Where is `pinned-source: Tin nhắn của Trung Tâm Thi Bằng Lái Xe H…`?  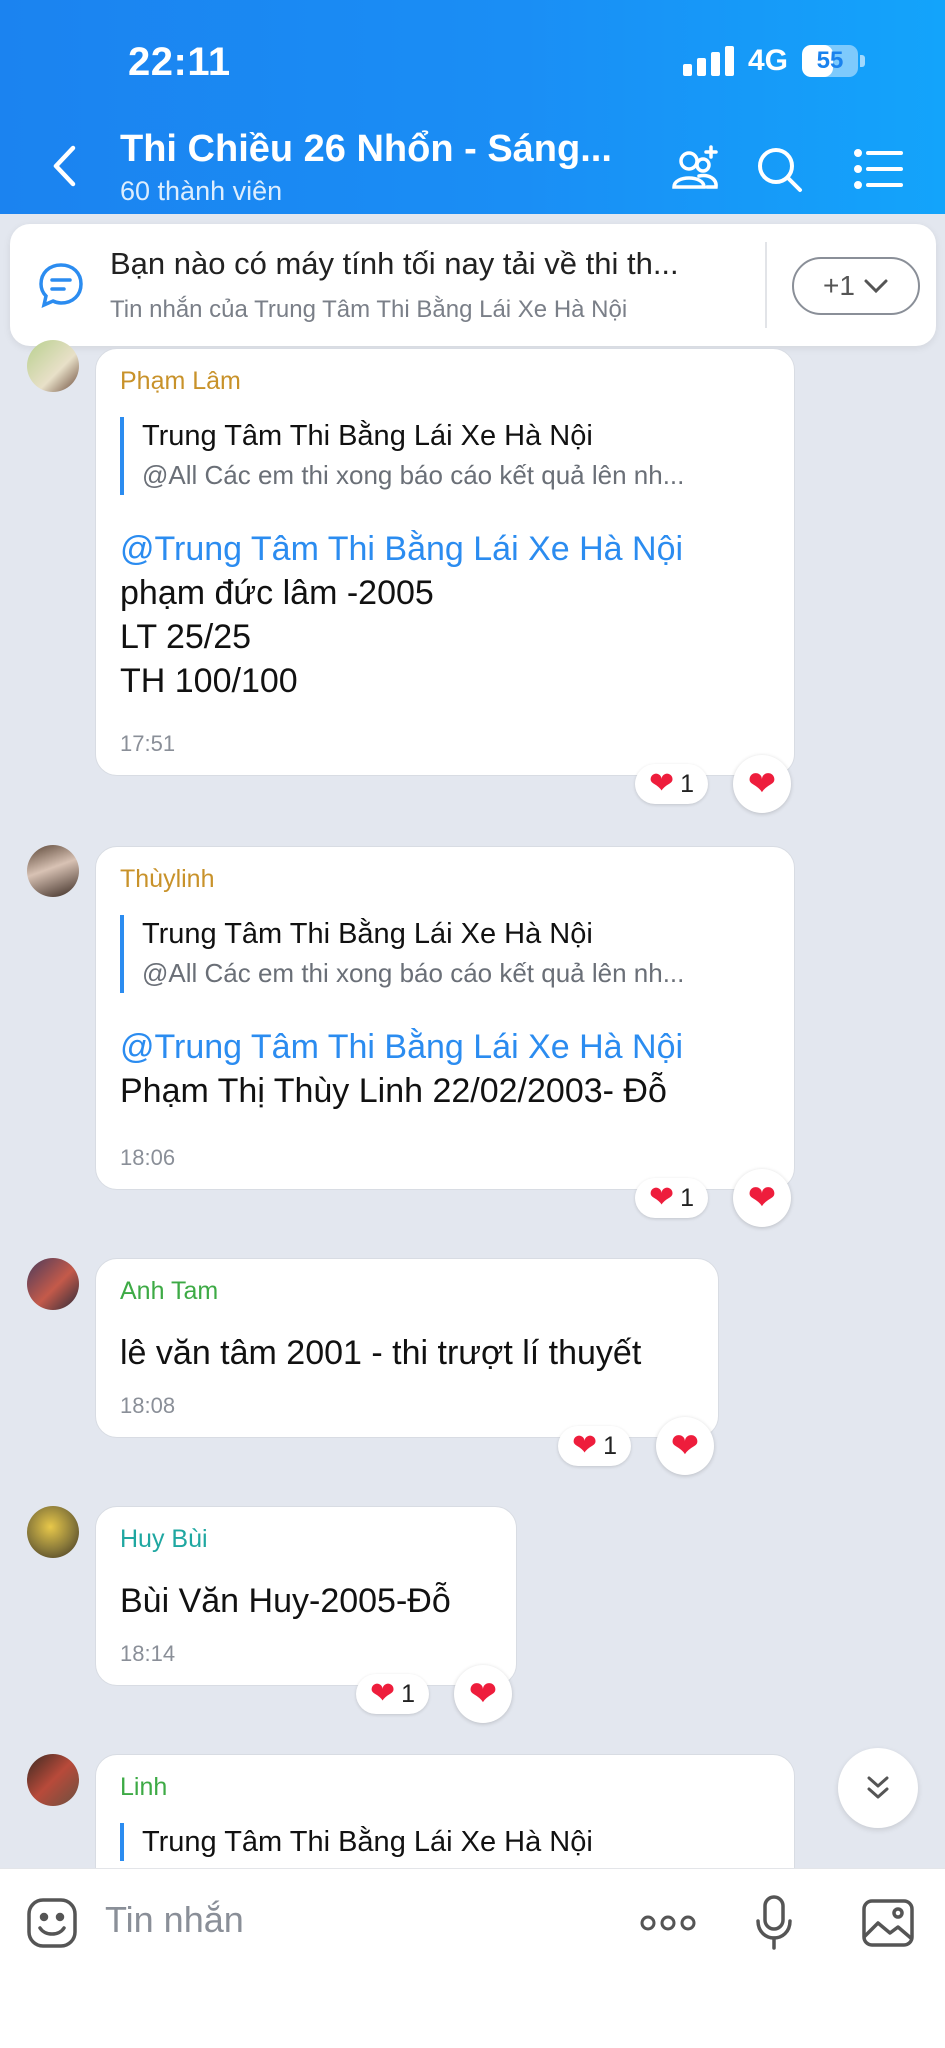
pinned-source: Tin nhắn của Trung Tâm Thi Bằng Lái Xe H… is located at coordinates (369, 309).